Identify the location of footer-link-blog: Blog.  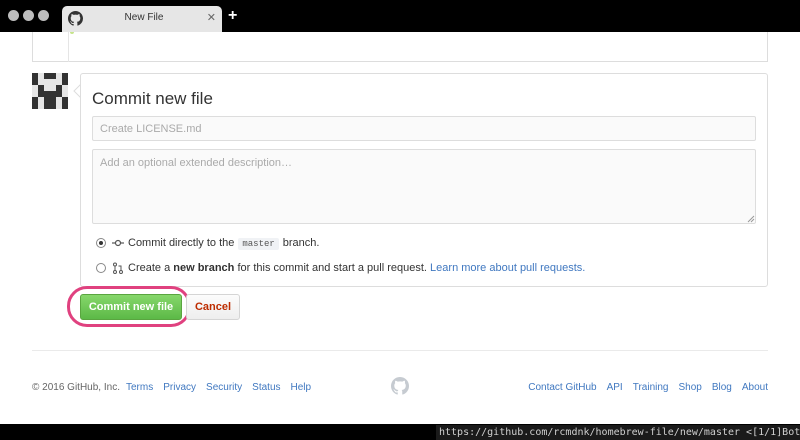
(722, 387).